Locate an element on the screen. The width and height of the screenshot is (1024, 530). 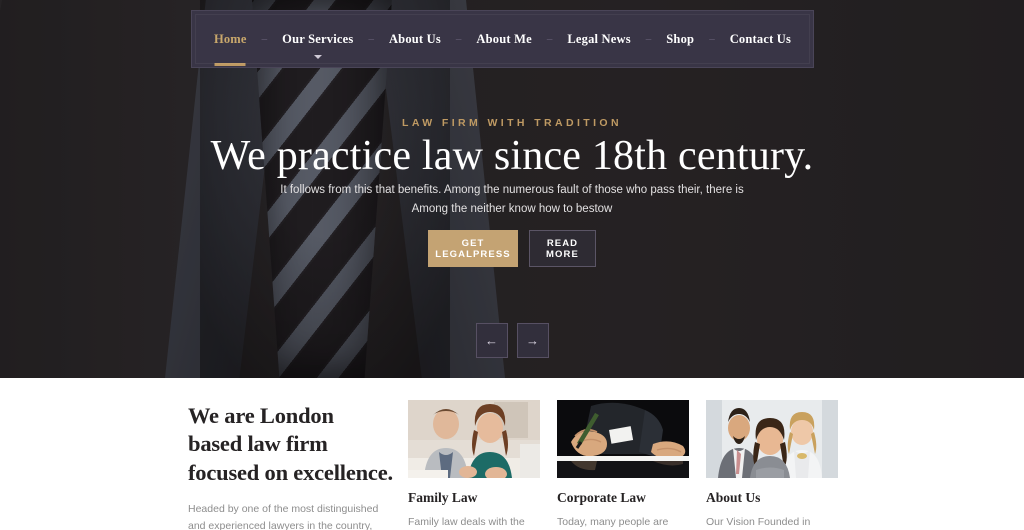
nav-item-shop: Shop is located at coordinates (680, 39).